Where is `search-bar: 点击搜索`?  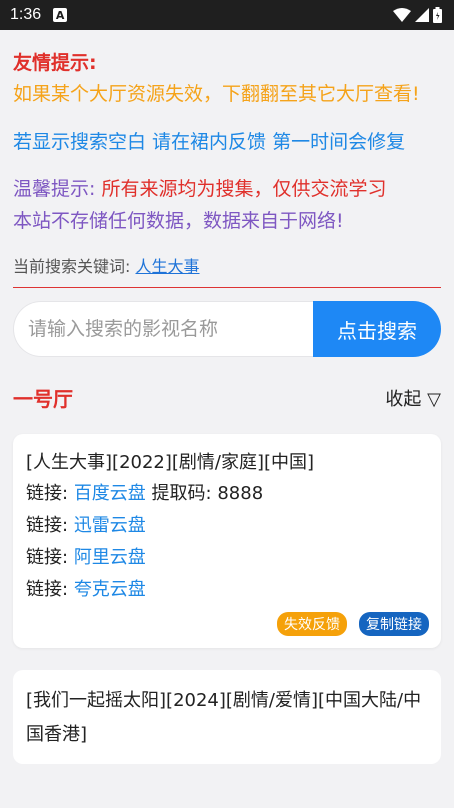 search-bar: 点击搜索 is located at coordinates (227, 329).